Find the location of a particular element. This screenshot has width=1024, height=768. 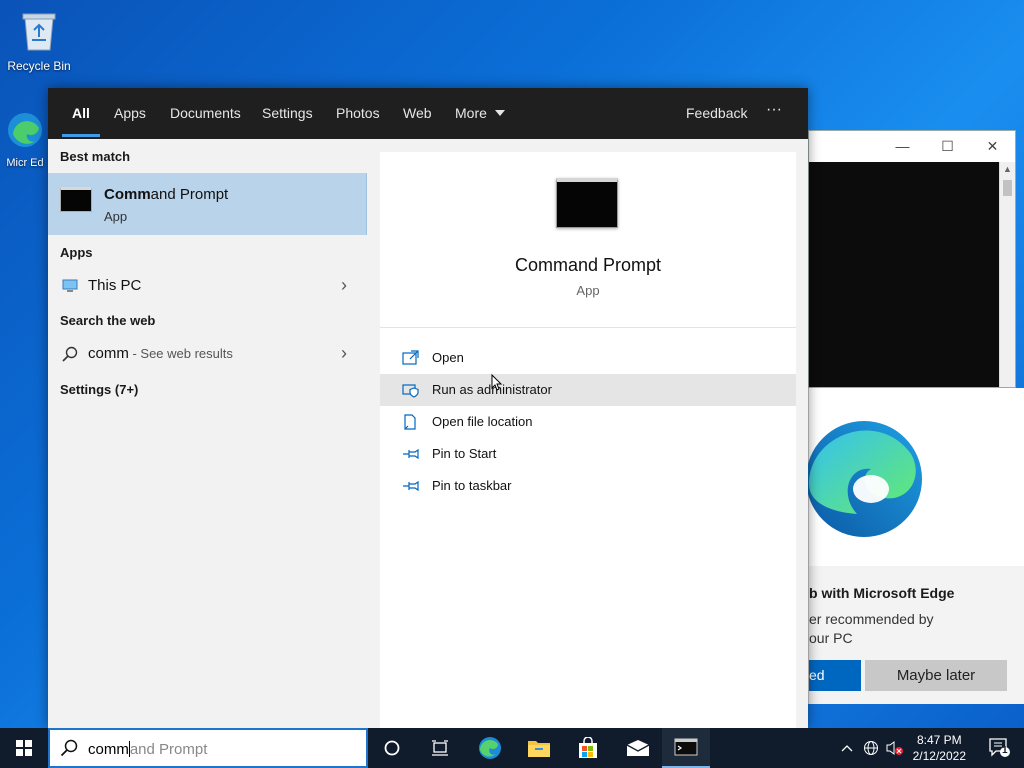

search-icon is located at coordinates (69, 748).